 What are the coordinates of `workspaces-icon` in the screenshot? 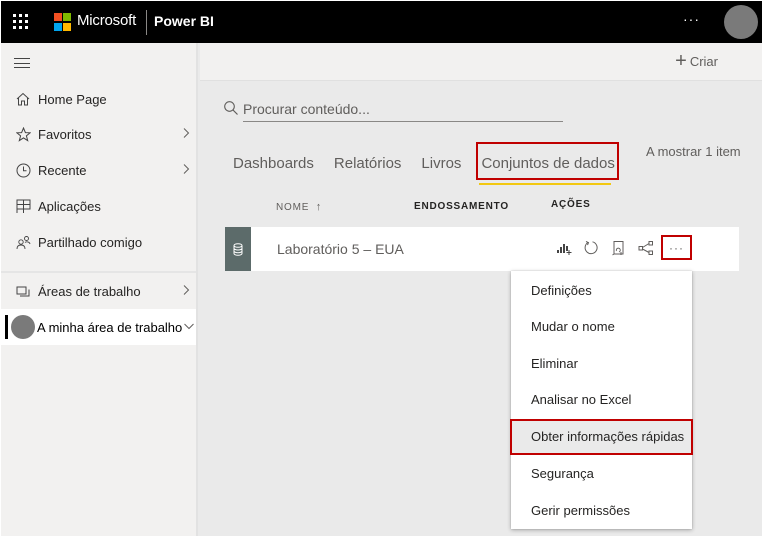 It's located at (23, 291).